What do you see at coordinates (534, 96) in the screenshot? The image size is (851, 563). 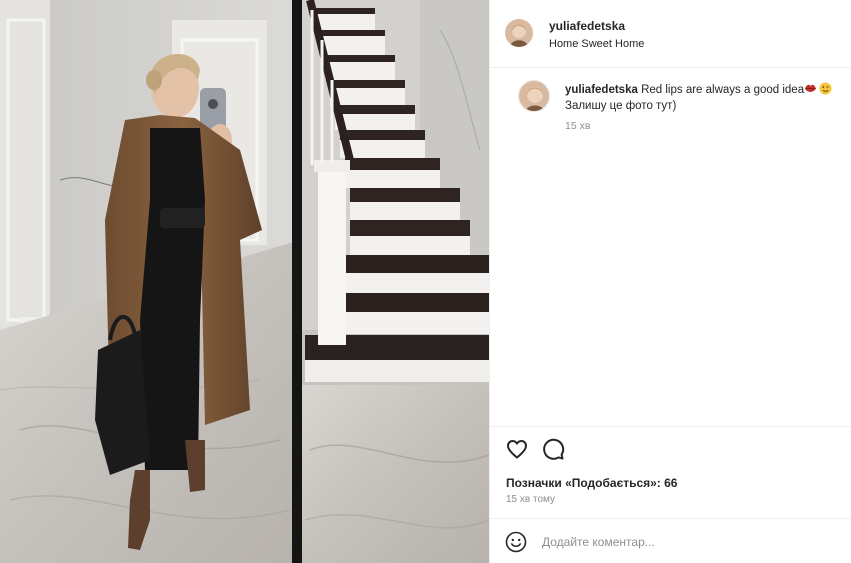 I see `caption-avatar` at bounding box center [534, 96].